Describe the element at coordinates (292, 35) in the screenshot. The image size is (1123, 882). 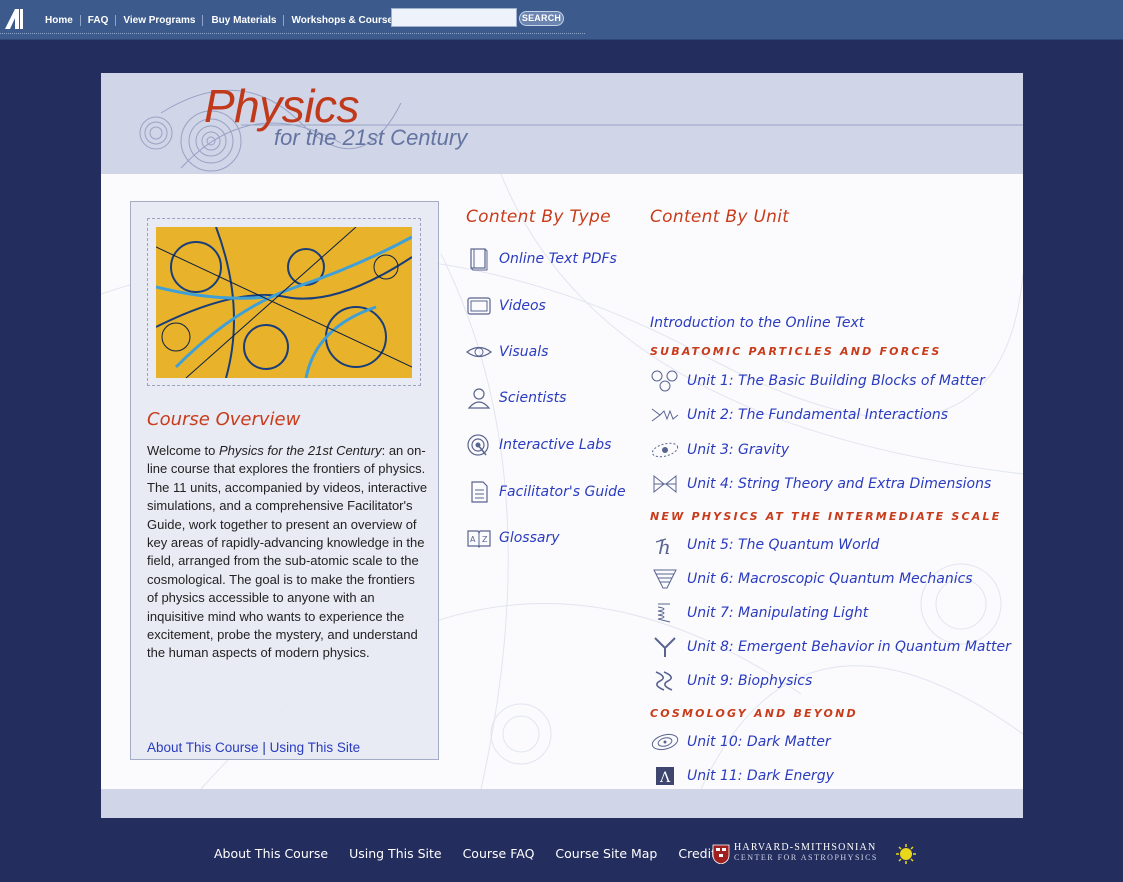
I see `nav-divider` at that location.